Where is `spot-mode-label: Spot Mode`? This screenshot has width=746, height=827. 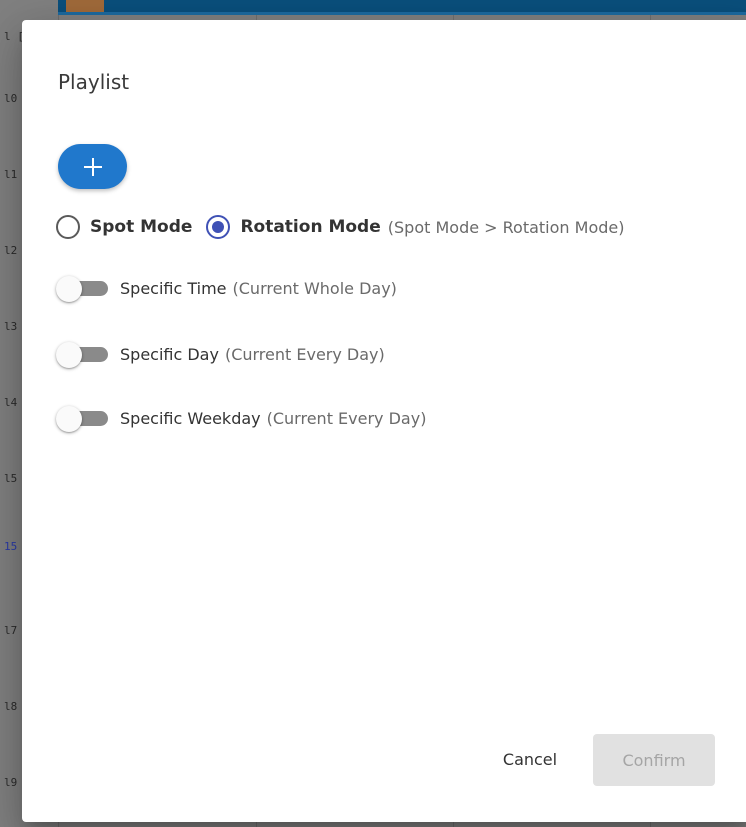 spot-mode-label: Spot Mode is located at coordinates (141, 227).